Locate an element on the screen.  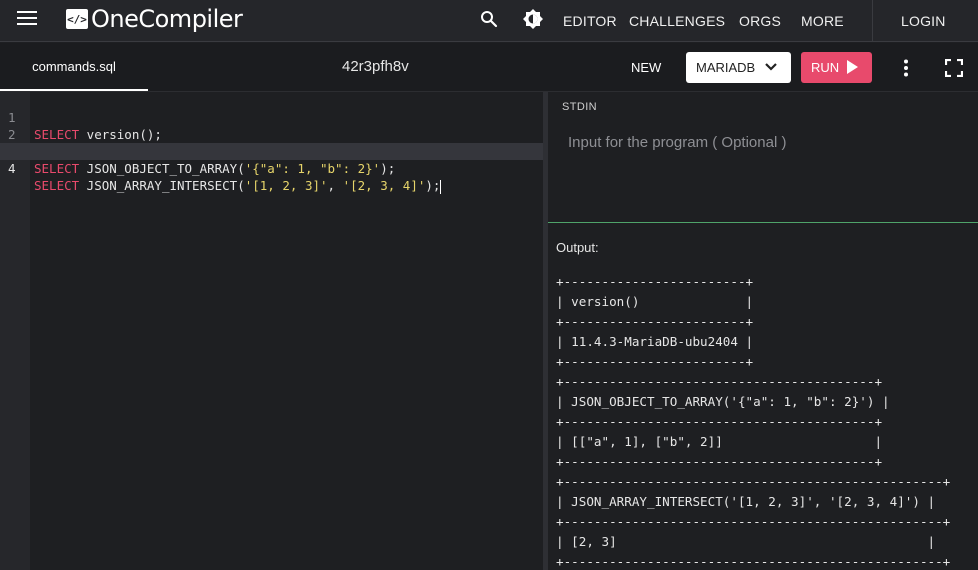
run-button-label: RUN is located at coordinates (825, 67).